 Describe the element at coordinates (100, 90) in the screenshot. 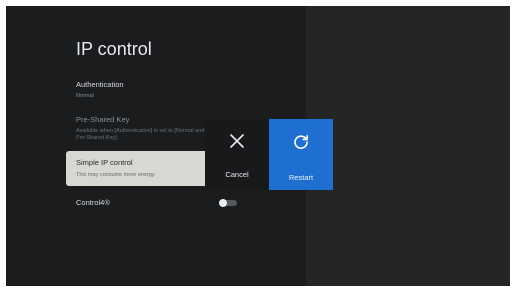

I see `setting-authentication: Authentication Normal` at that location.